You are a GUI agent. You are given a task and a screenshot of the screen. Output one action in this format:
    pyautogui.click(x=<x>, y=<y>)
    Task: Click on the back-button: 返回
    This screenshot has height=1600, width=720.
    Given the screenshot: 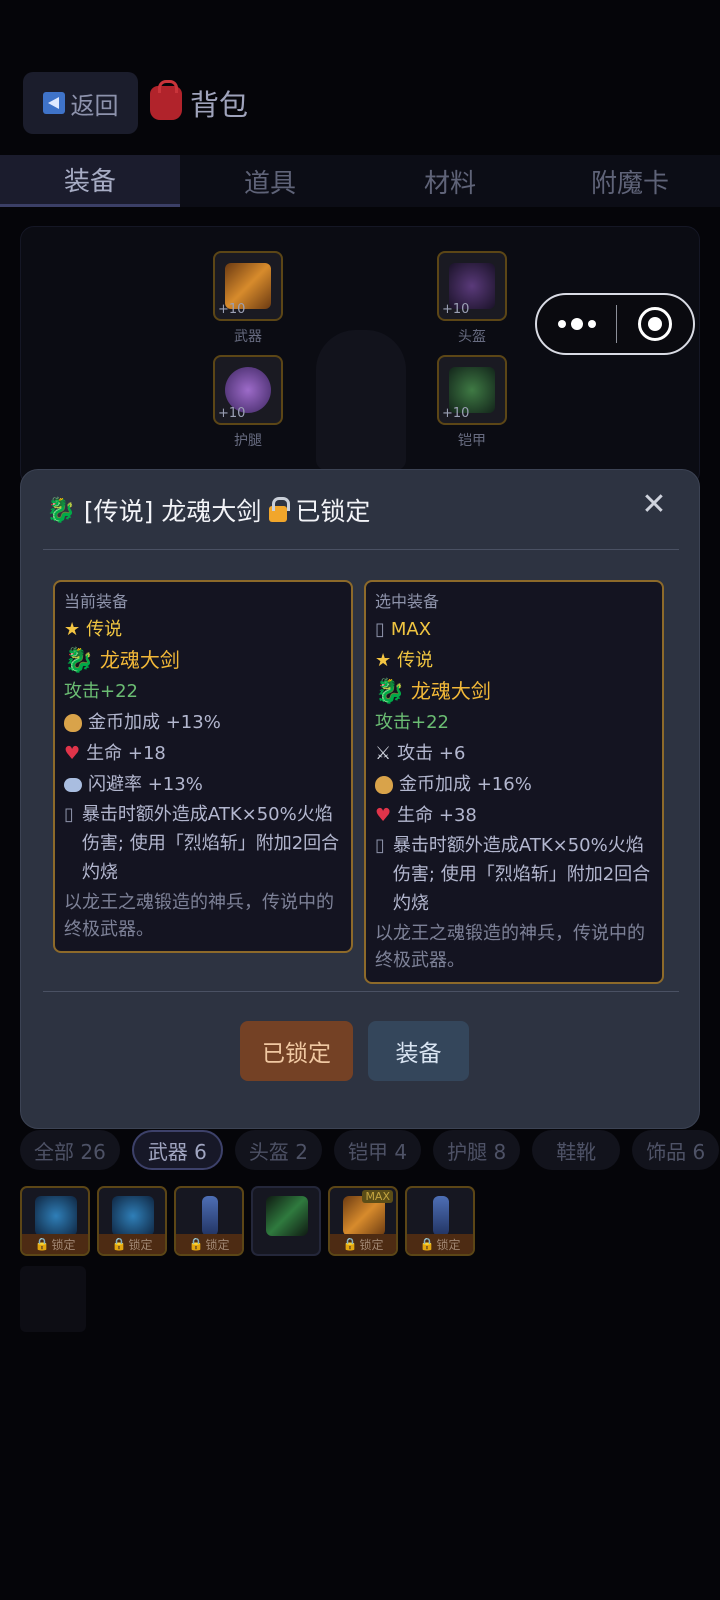 What is the action you would take?
    pyautogui.click(x=80, y=103)
    